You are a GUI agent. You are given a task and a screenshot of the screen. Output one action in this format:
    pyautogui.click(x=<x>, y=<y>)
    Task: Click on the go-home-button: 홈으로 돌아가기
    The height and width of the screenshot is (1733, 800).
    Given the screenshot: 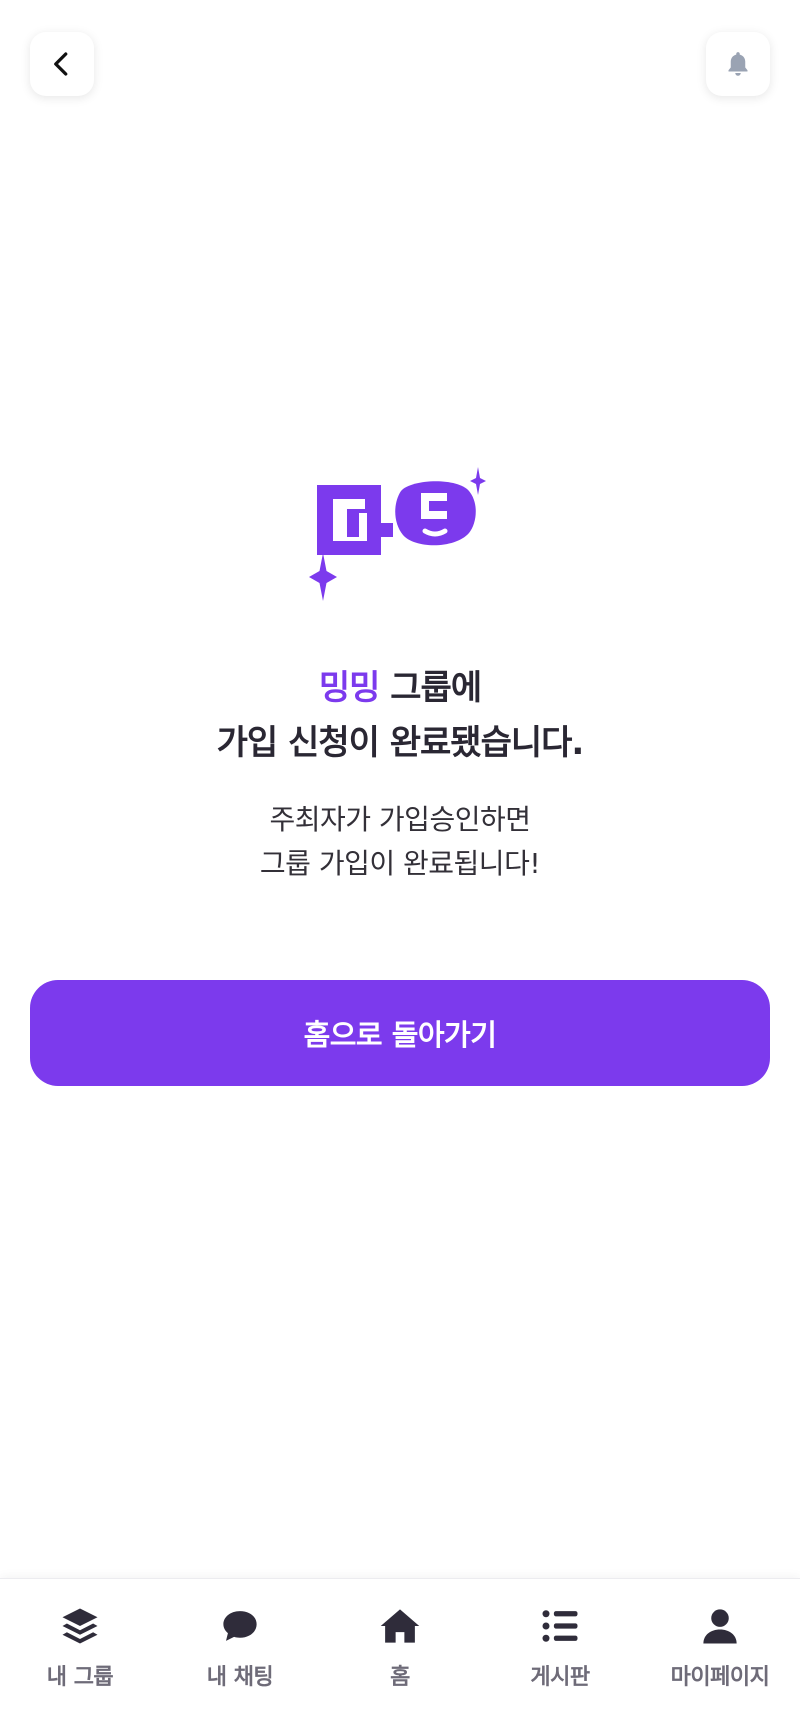 What is the action you would take?
    pyautogui.click(x=400, y=1033)
    